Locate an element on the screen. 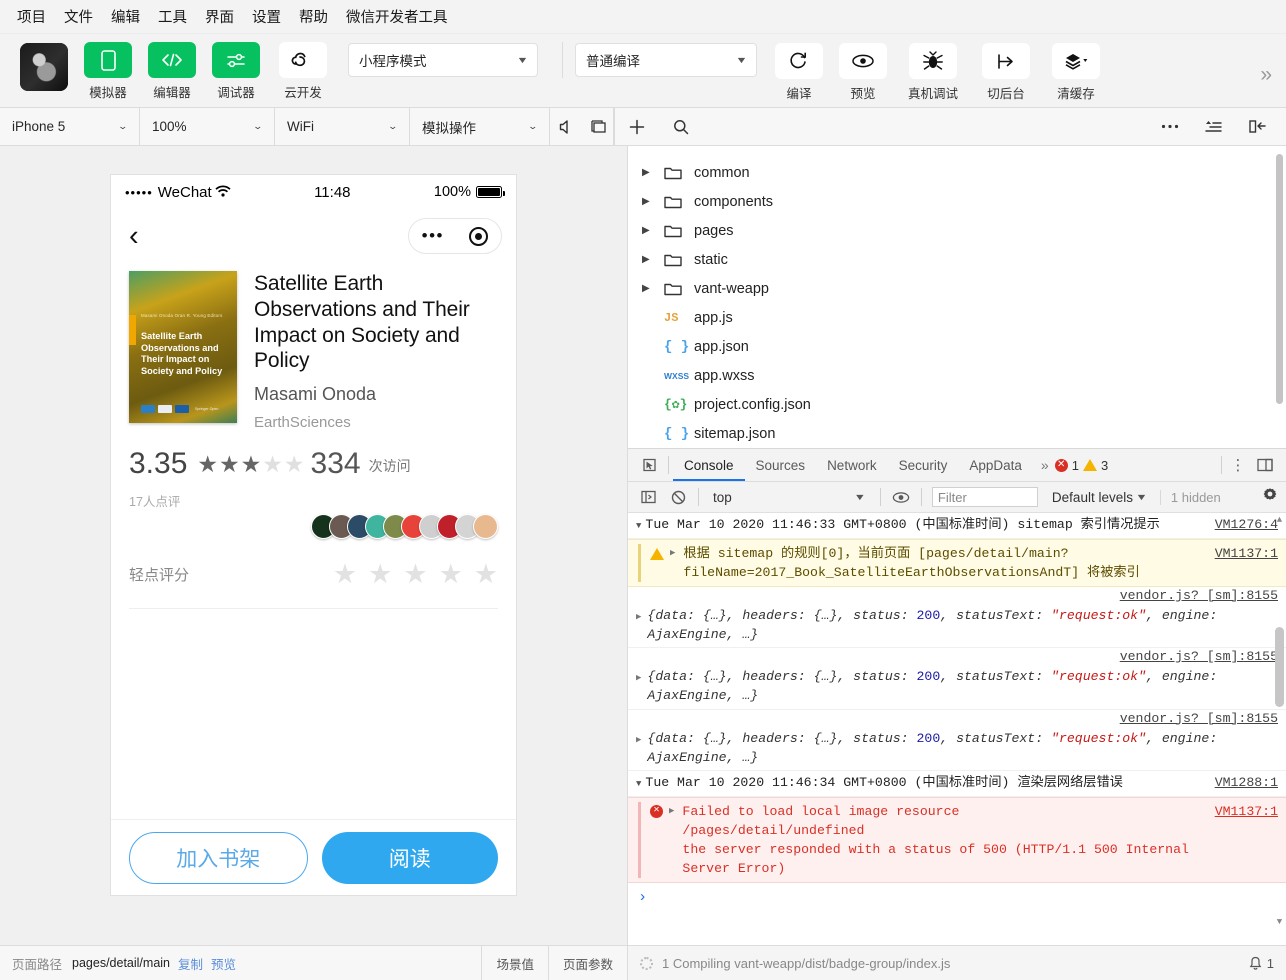 The height and width of the screenshot is (980, 1286). compile-select: 普通编译 ▼ is located at coordinates (666, 60).